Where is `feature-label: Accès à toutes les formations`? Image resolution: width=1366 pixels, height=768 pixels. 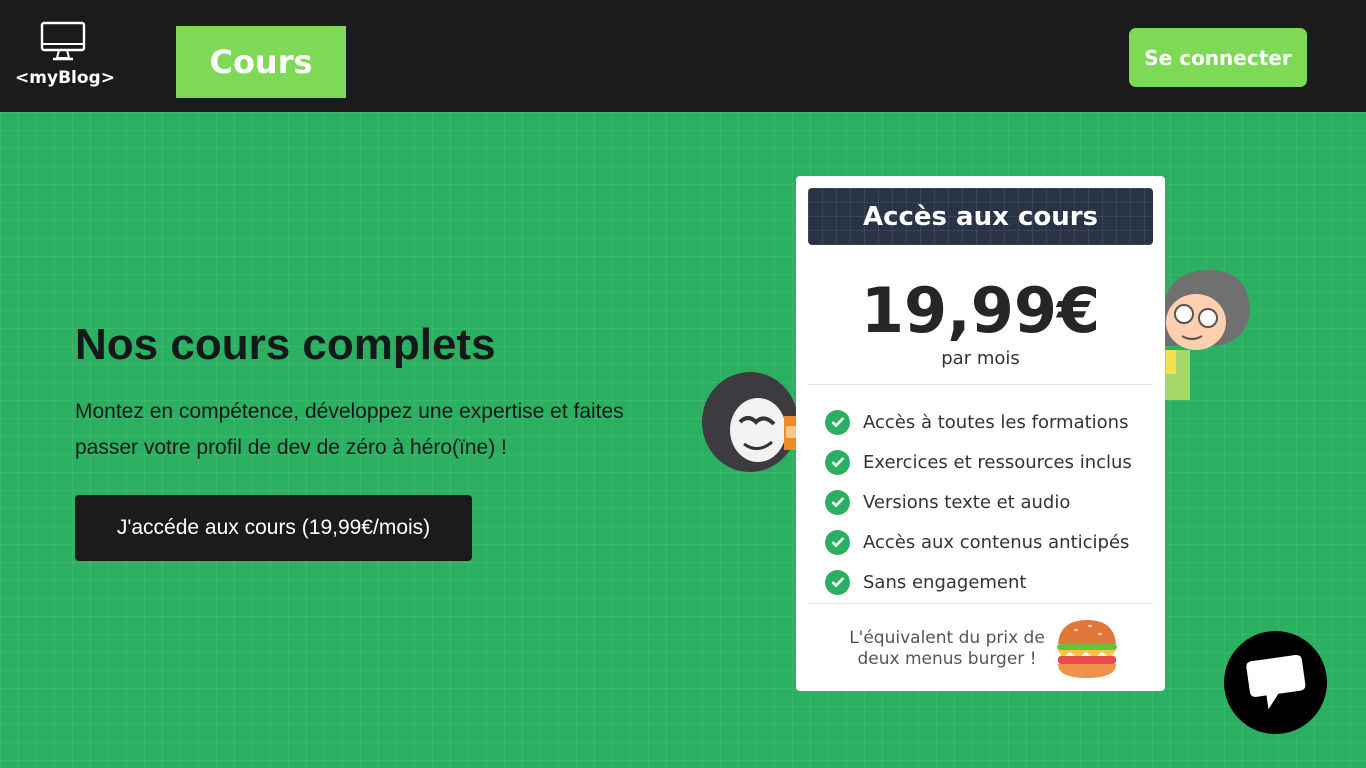 feature-label: Accès à toutes les formations is located at coordinates (996, 422).